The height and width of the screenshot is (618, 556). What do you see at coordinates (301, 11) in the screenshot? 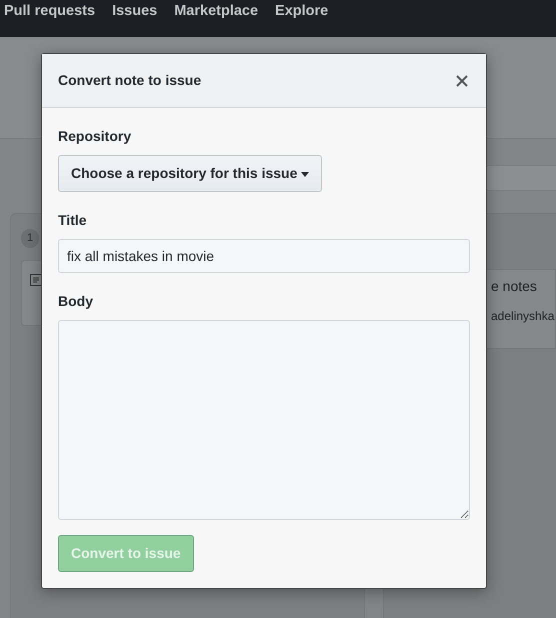
I see `nav-link: Explore` at bounding box center [301, 11].